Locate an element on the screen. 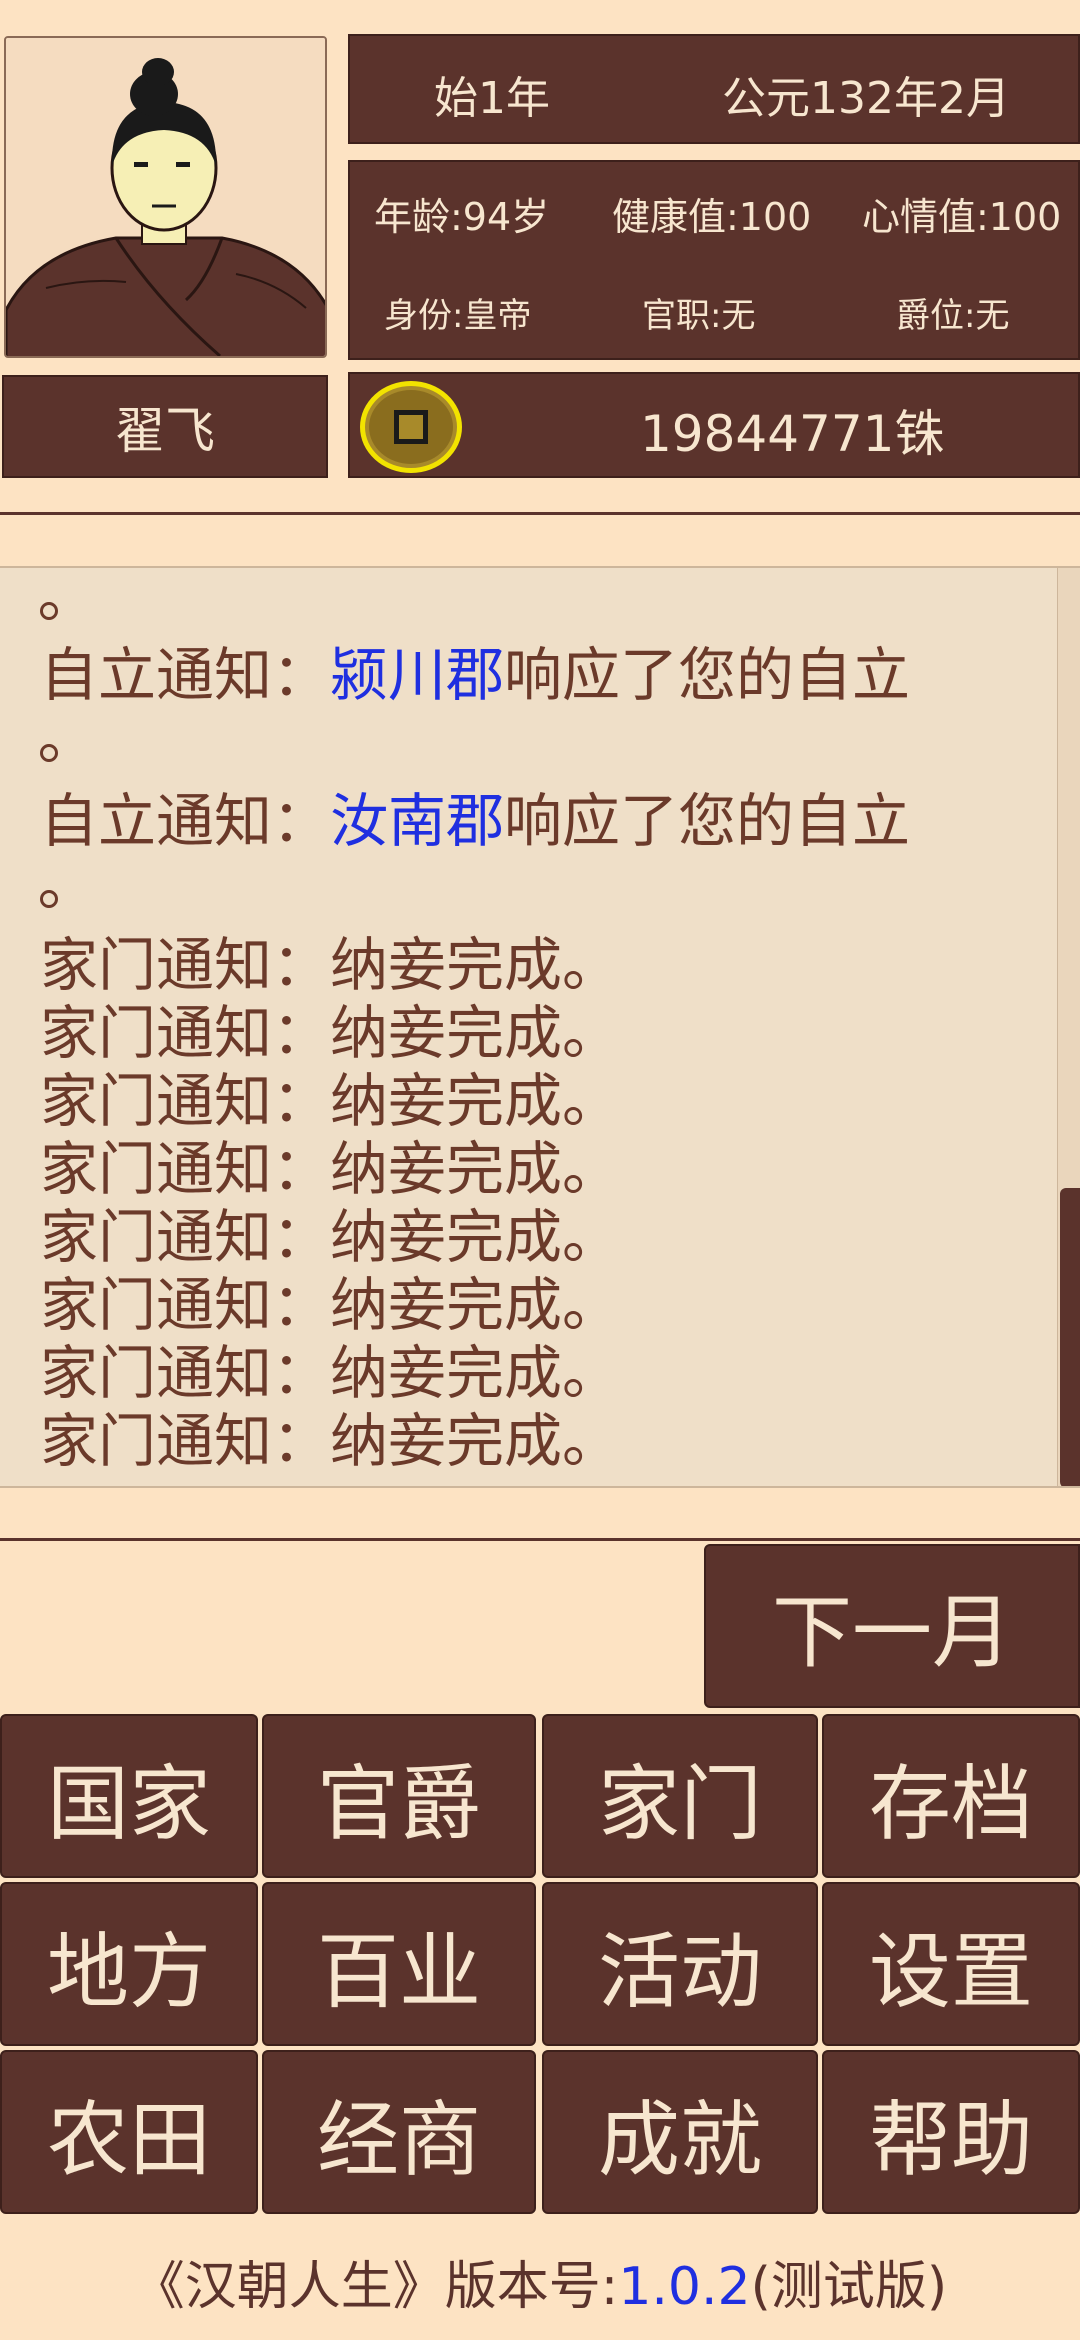  version-footer: 《汉朝人生》版本号:1.0.2(测试版) is located at coordinates (540, 2280).